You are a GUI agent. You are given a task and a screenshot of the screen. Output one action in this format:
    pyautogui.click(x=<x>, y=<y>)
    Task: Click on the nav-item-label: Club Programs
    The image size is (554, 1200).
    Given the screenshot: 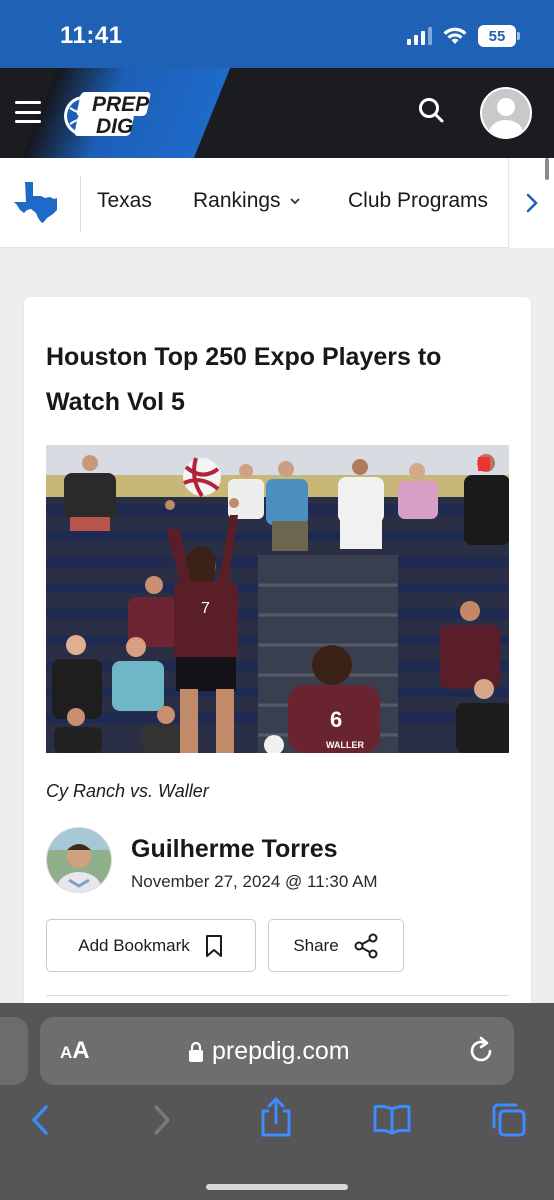 What is the action you would take?
    pyautogui.click(x=418, y=200)
    